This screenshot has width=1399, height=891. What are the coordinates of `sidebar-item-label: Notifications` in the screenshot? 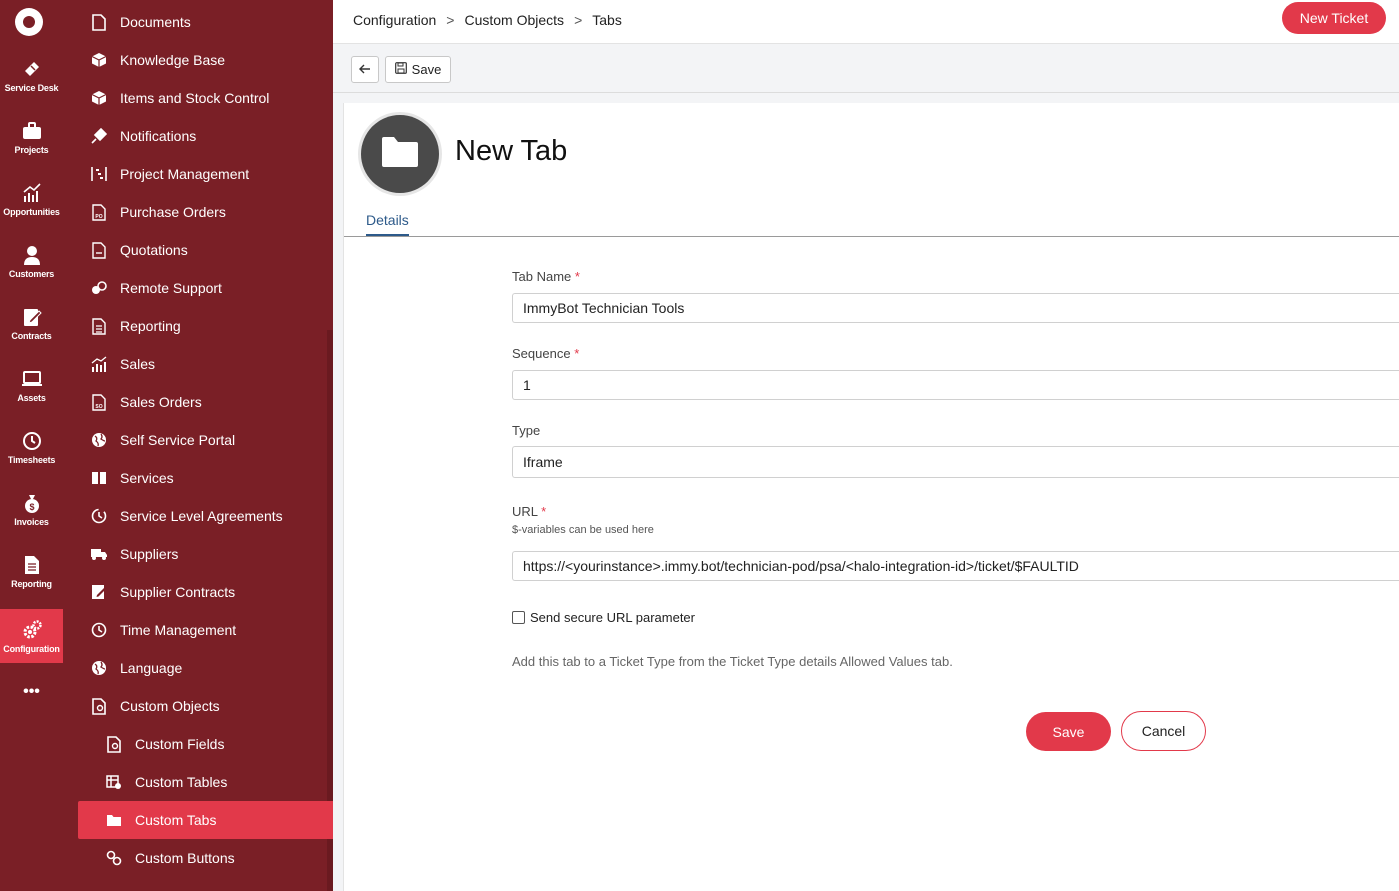 It's located at (158, 136).